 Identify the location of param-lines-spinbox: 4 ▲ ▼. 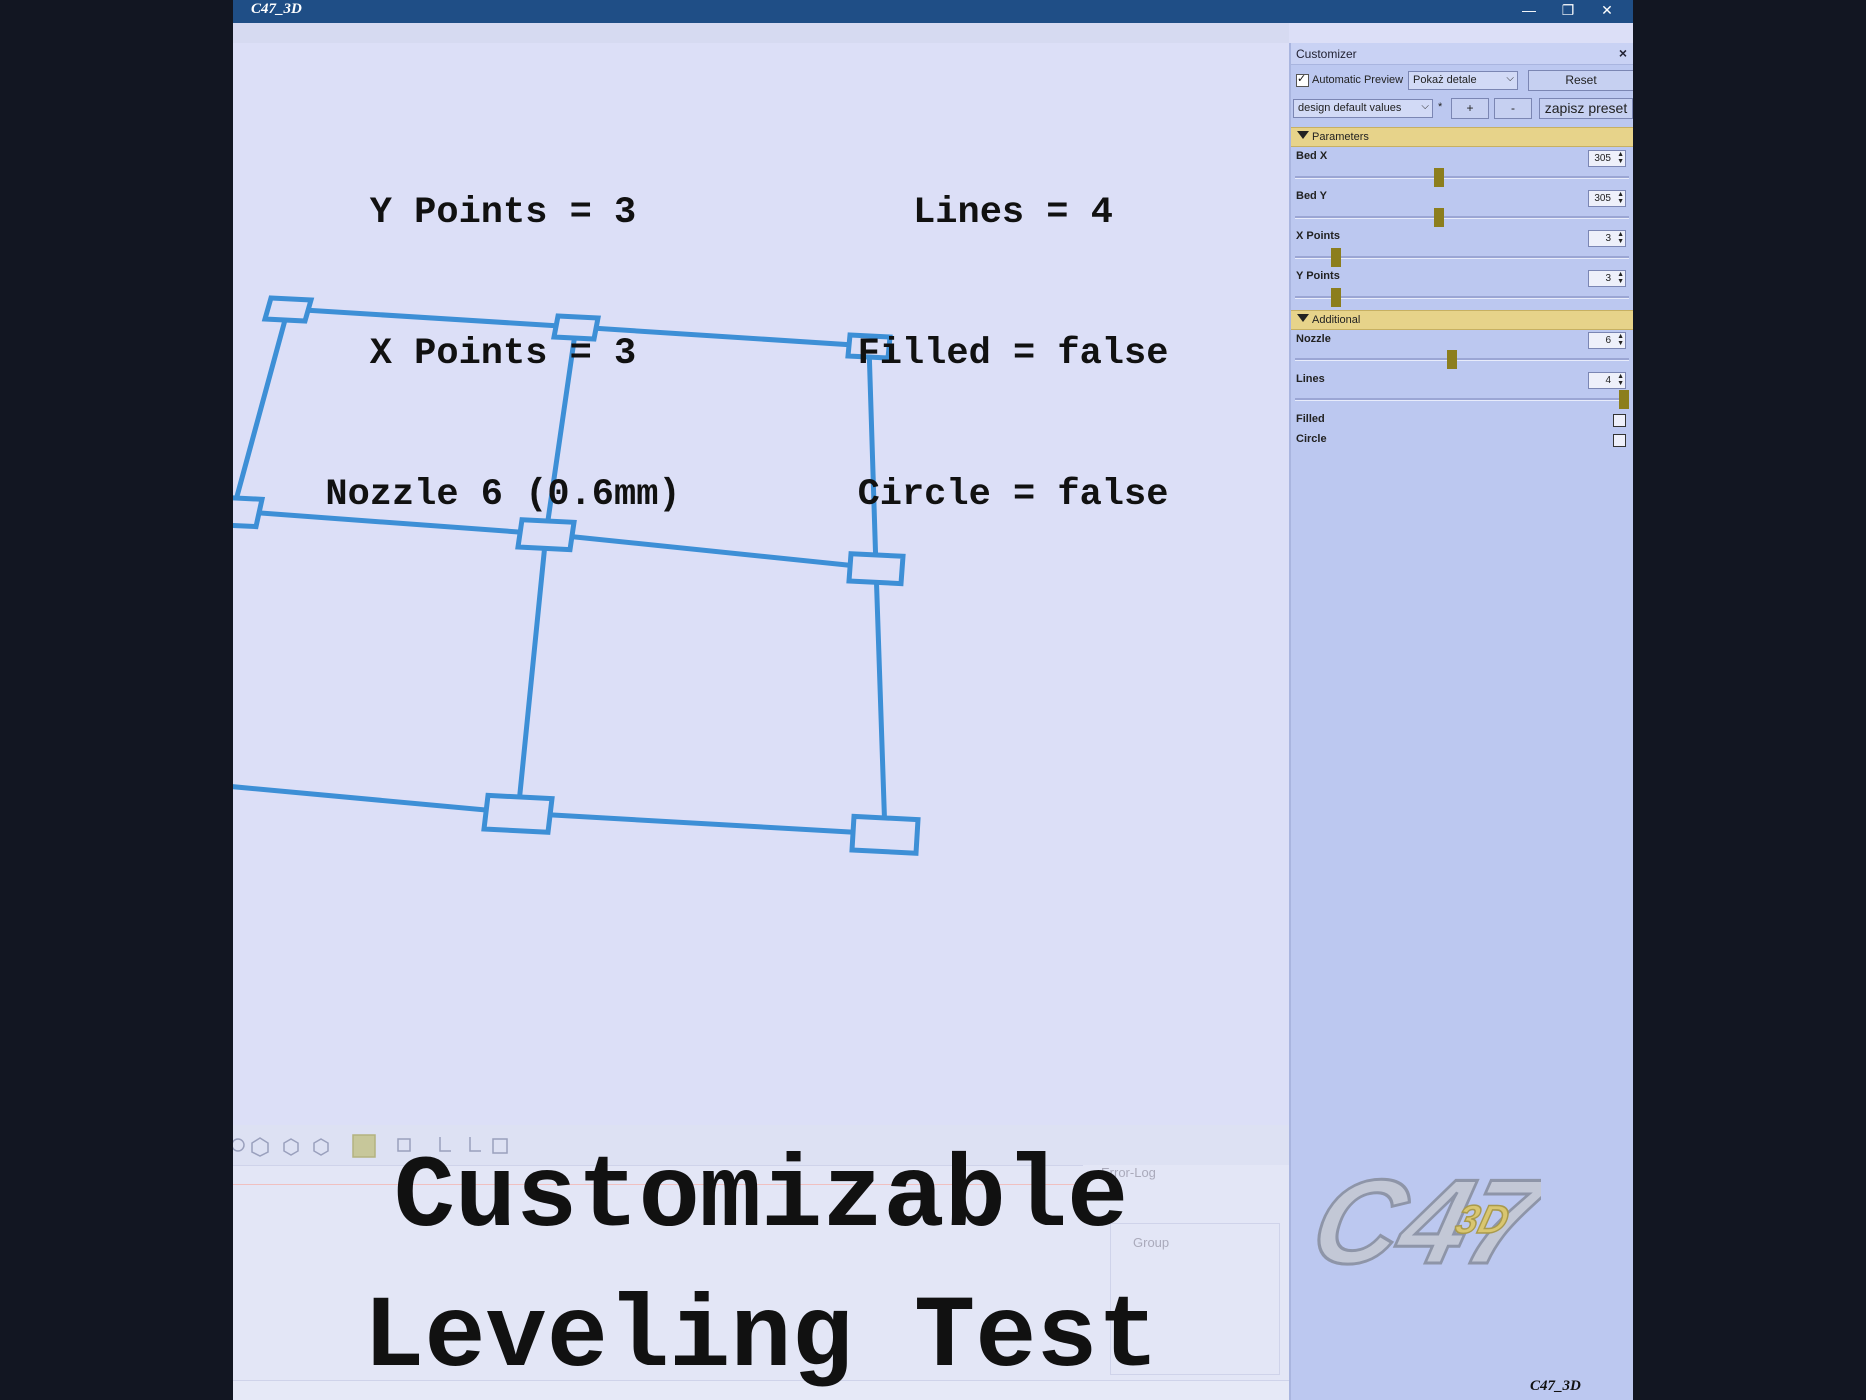
(1607, 380).